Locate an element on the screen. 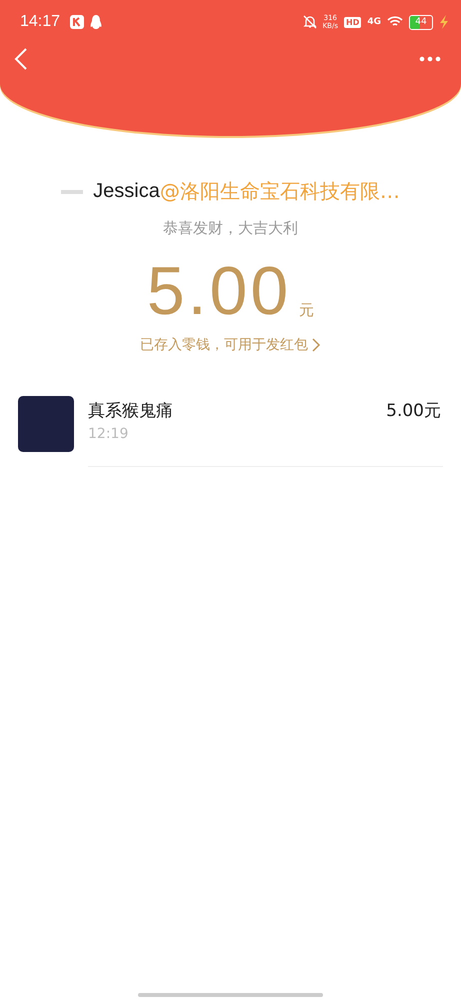 The image size is (461, 1000). record-amount: 5.00元 is located at coordinates (413, 411).